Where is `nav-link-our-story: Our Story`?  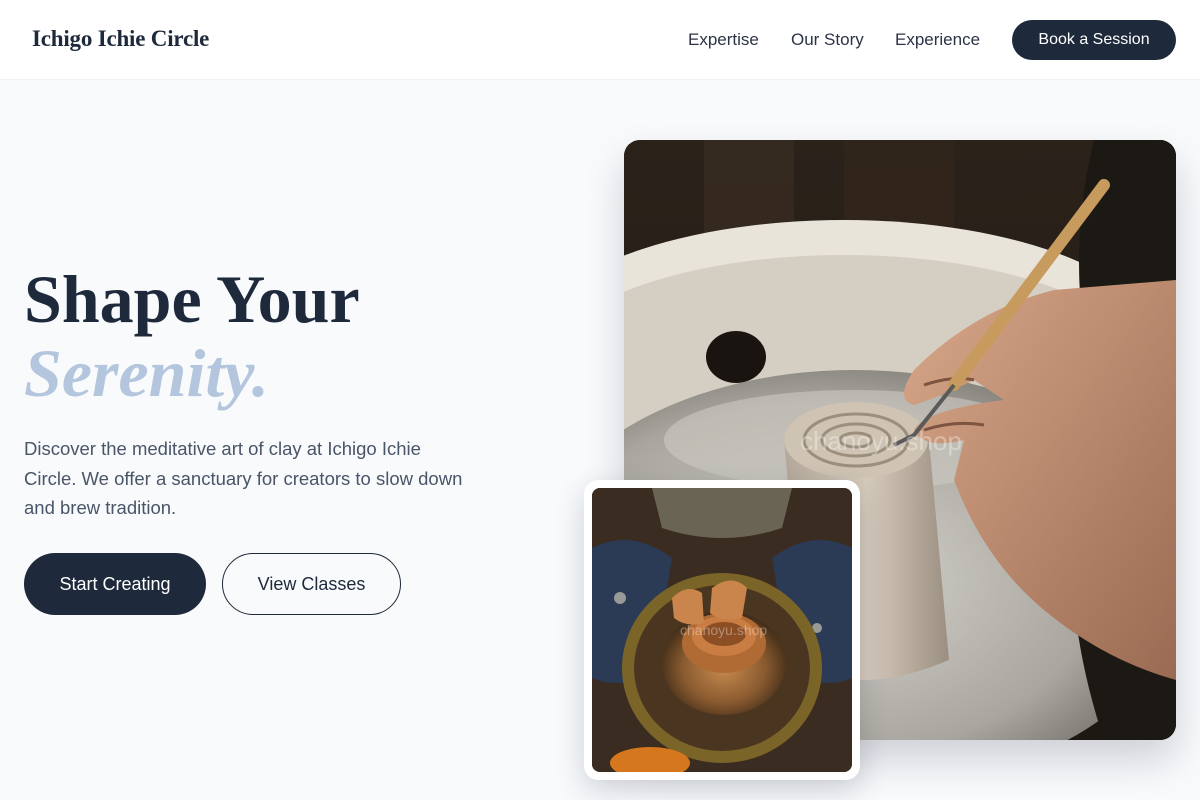 nav-link-our-story: Our Story is located at coordinates (827, 40).